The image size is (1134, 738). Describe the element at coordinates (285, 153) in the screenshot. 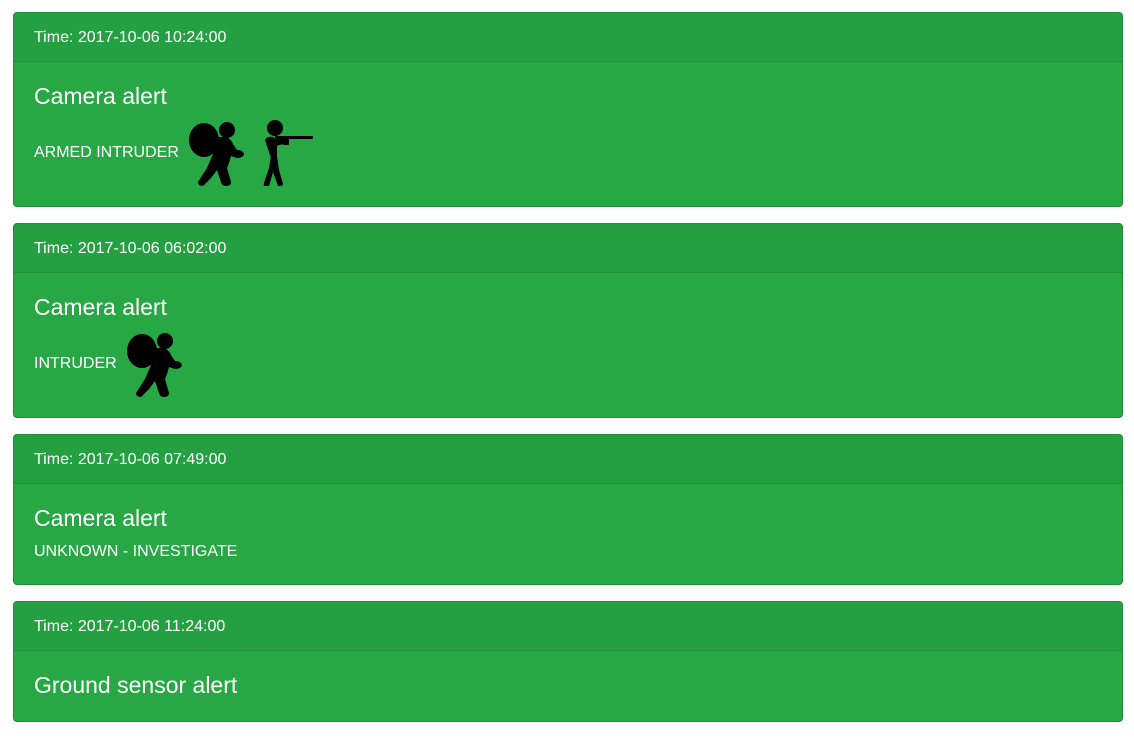

I see `armed-person-rifle-icon` at that location.